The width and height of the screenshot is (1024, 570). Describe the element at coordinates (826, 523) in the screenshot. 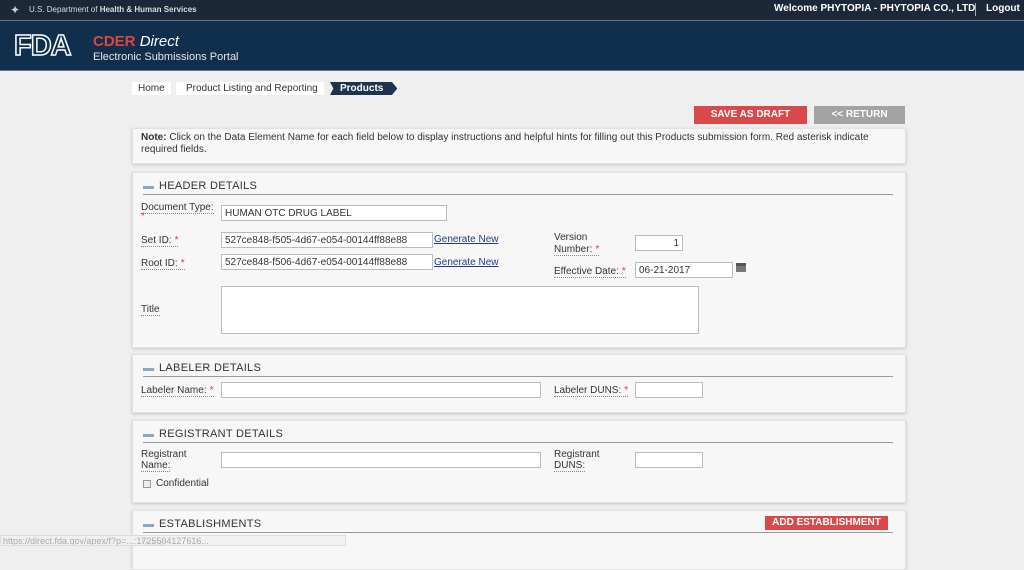

I see `add-establishment-button: ADD ESTABLISHMENT` at that location.